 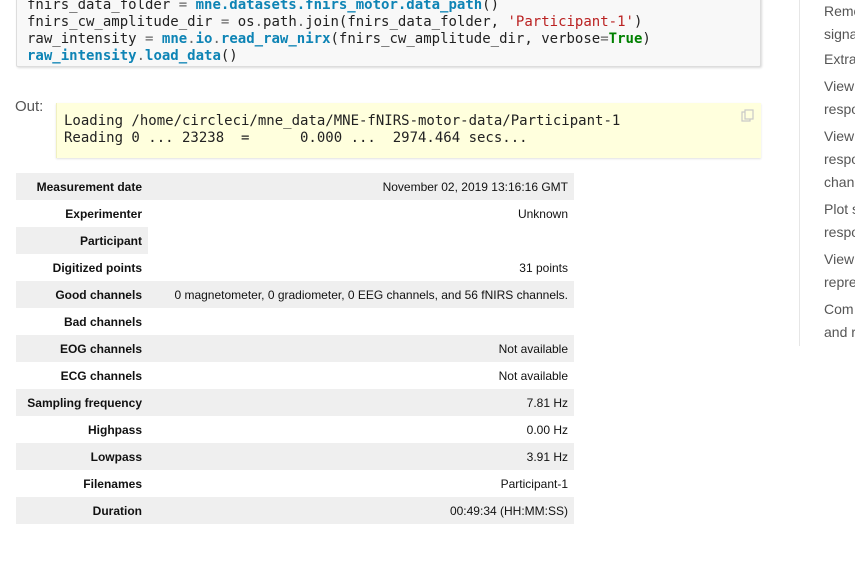 What do you see at coordinates (534, 483) in the screenshot?
I see `info-value: Participant-1` at bounding box center [534, 483].